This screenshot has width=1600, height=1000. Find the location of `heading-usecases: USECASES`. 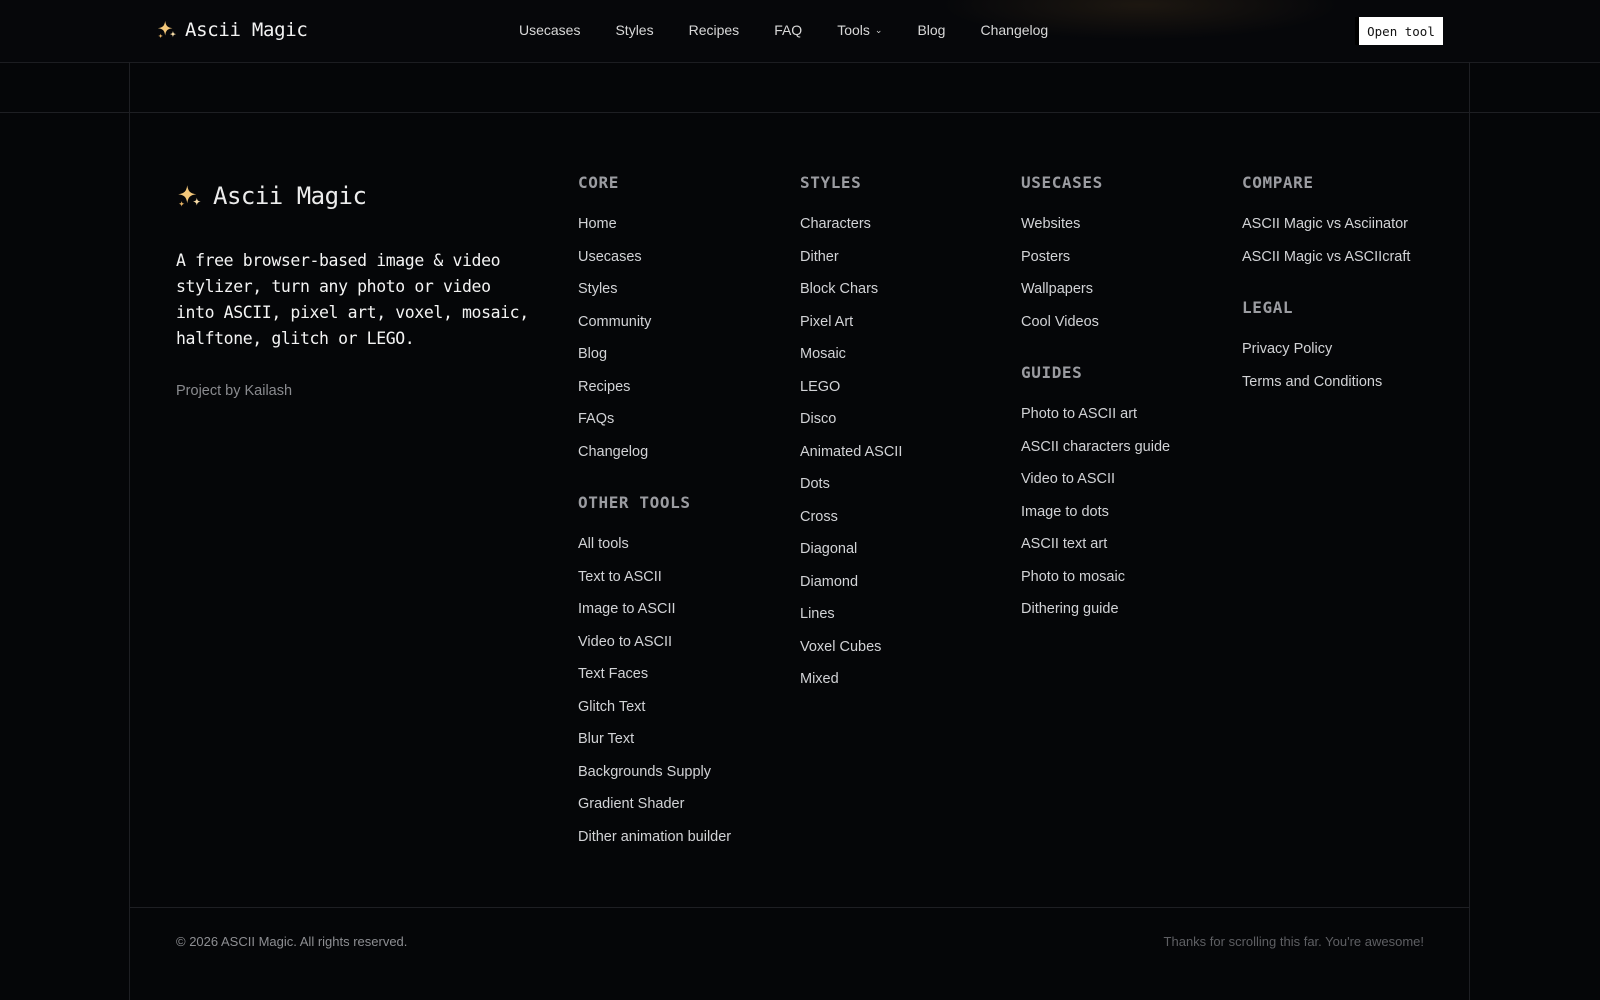

heading-usecases: USECASES is located at coordinates (1062, 182).